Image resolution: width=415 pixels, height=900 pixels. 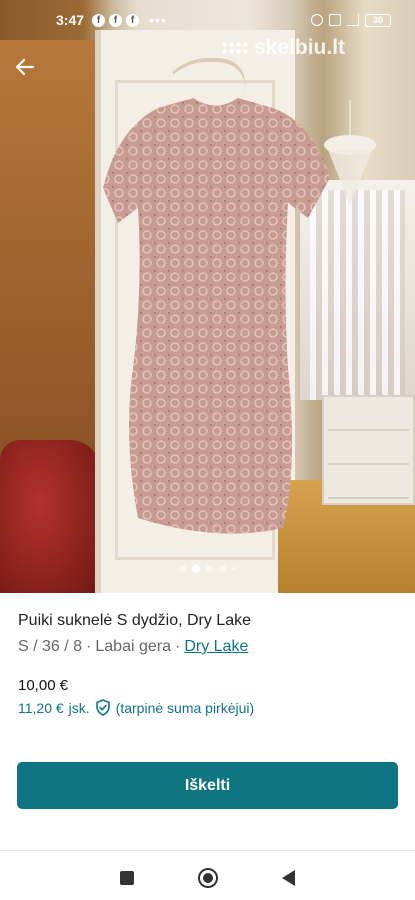 What do you see at coordinates (158, 20) in the screenshot?
I see `more-notifications-icon: •••` at bounding box center [158, 20].